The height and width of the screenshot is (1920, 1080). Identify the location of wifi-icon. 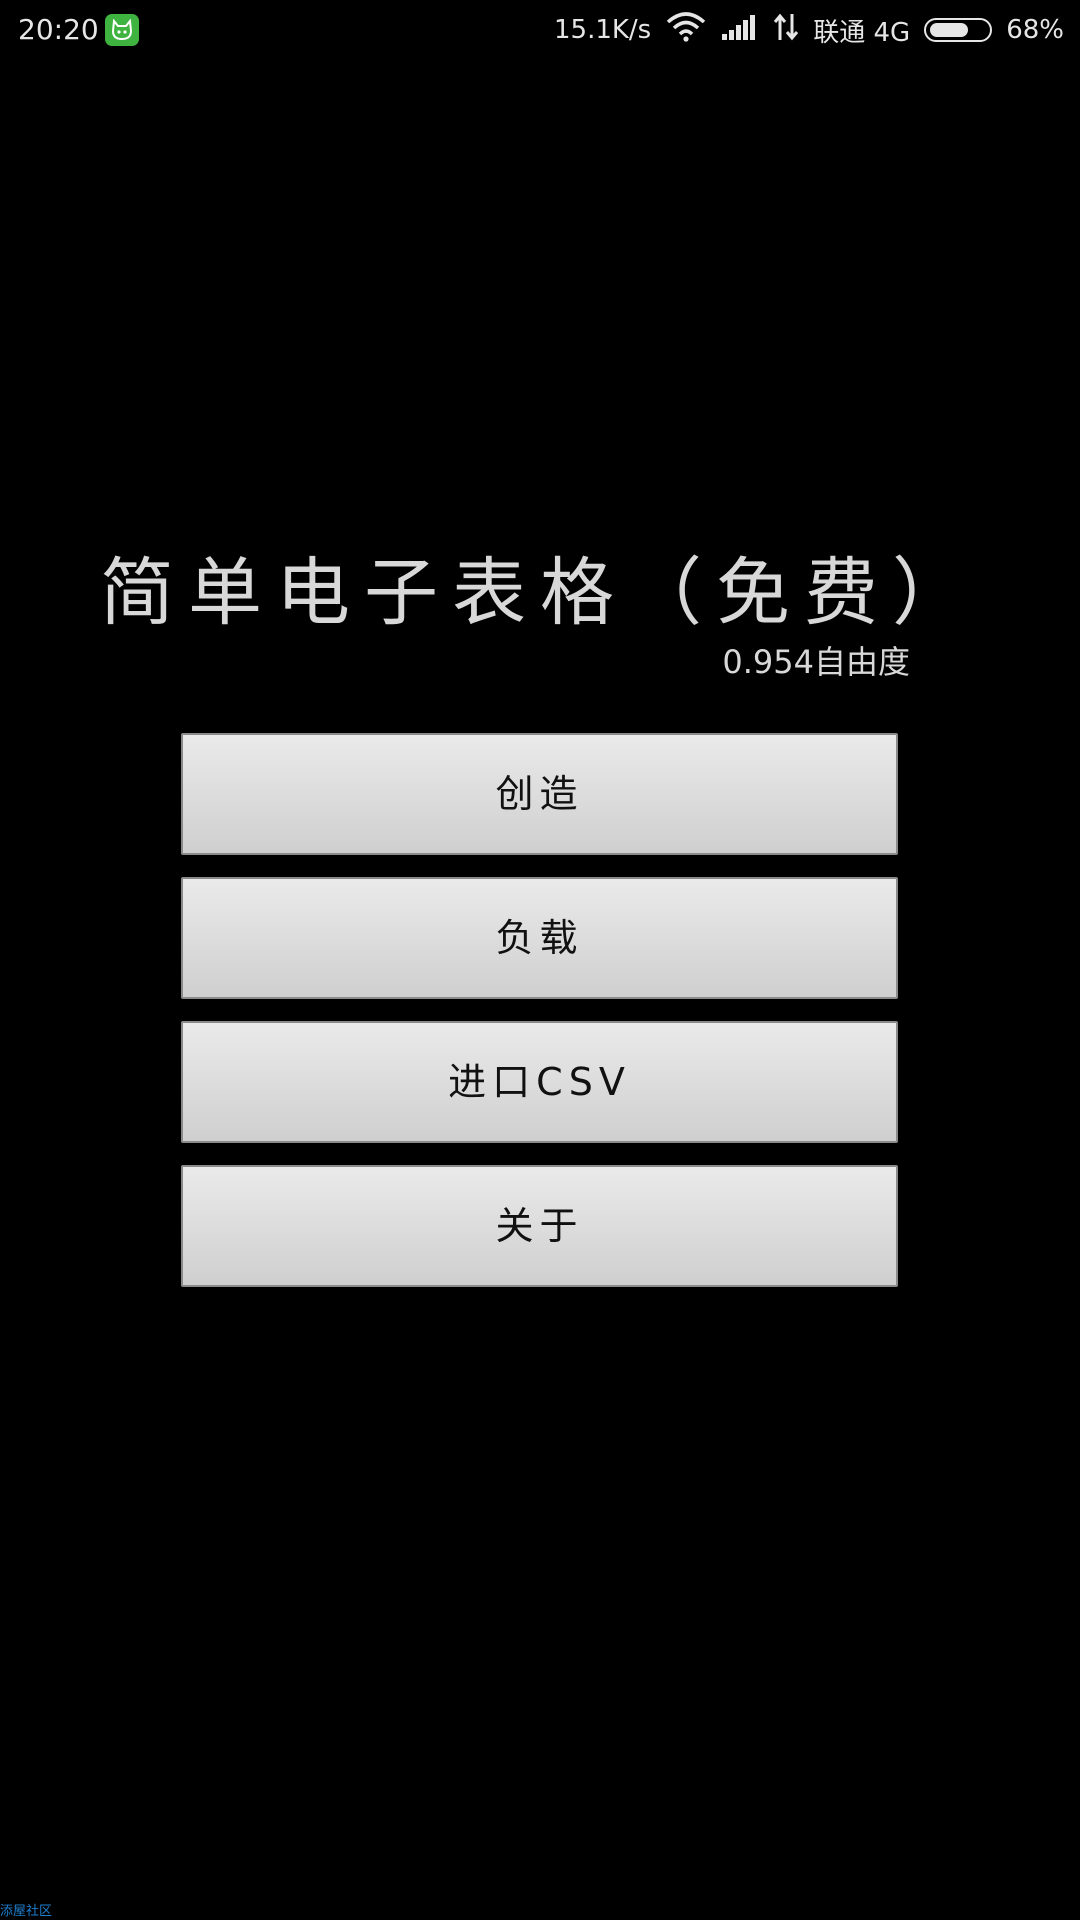
(686, 30).